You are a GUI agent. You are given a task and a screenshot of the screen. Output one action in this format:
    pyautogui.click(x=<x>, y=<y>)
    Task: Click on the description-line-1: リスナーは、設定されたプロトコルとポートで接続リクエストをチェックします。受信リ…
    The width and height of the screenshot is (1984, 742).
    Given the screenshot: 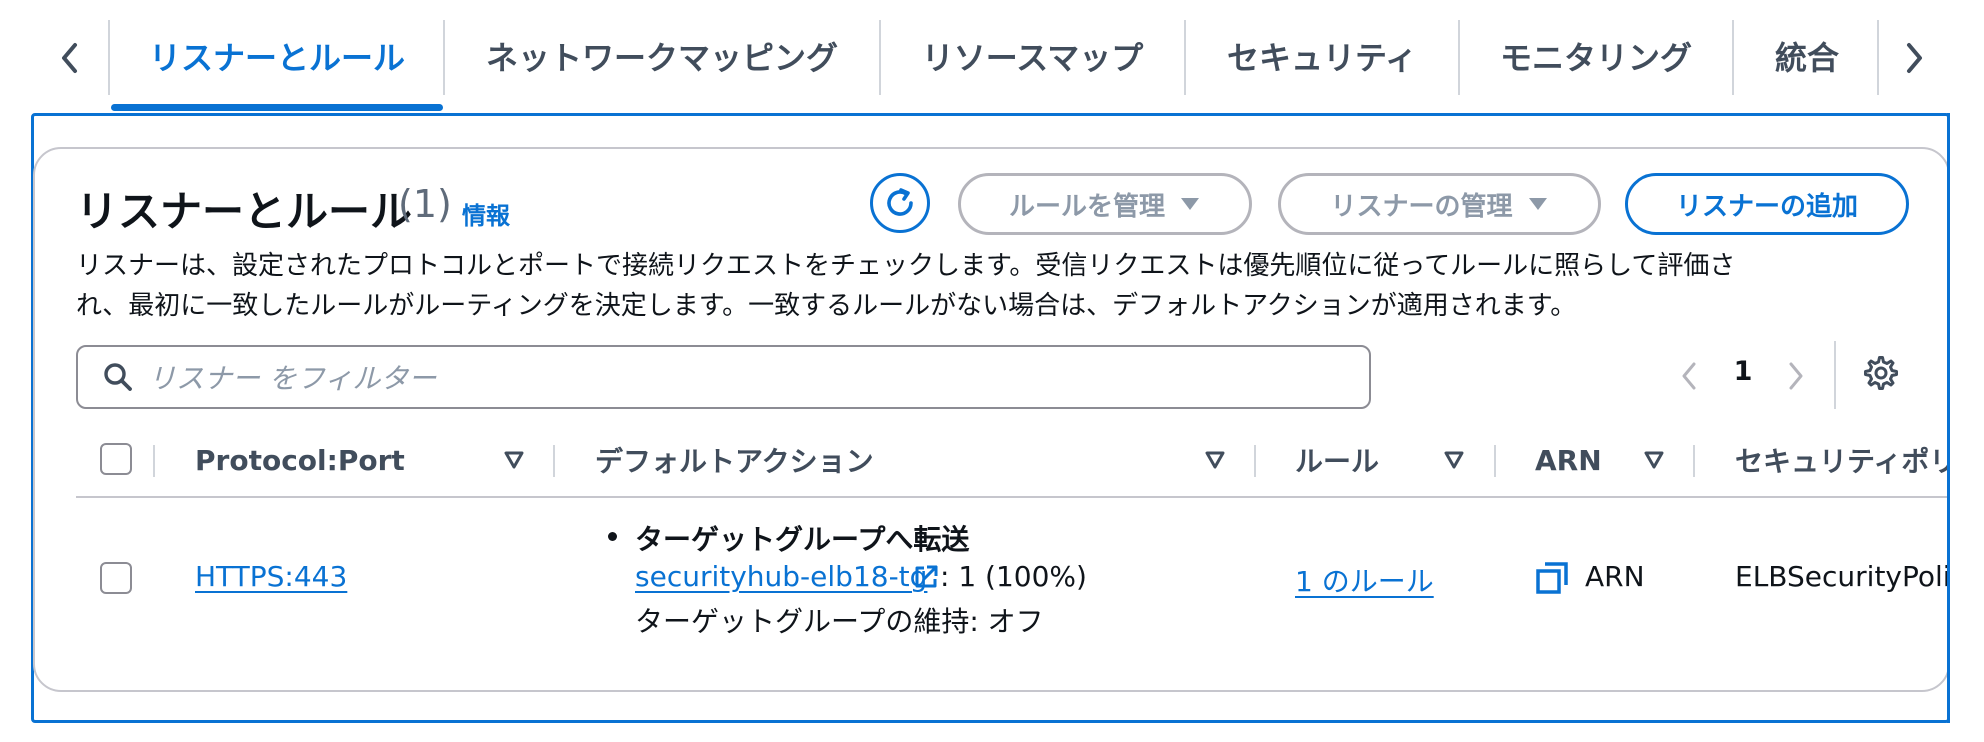 What is the action you would take?
    pyautogui.click(x=906, y=266)
    